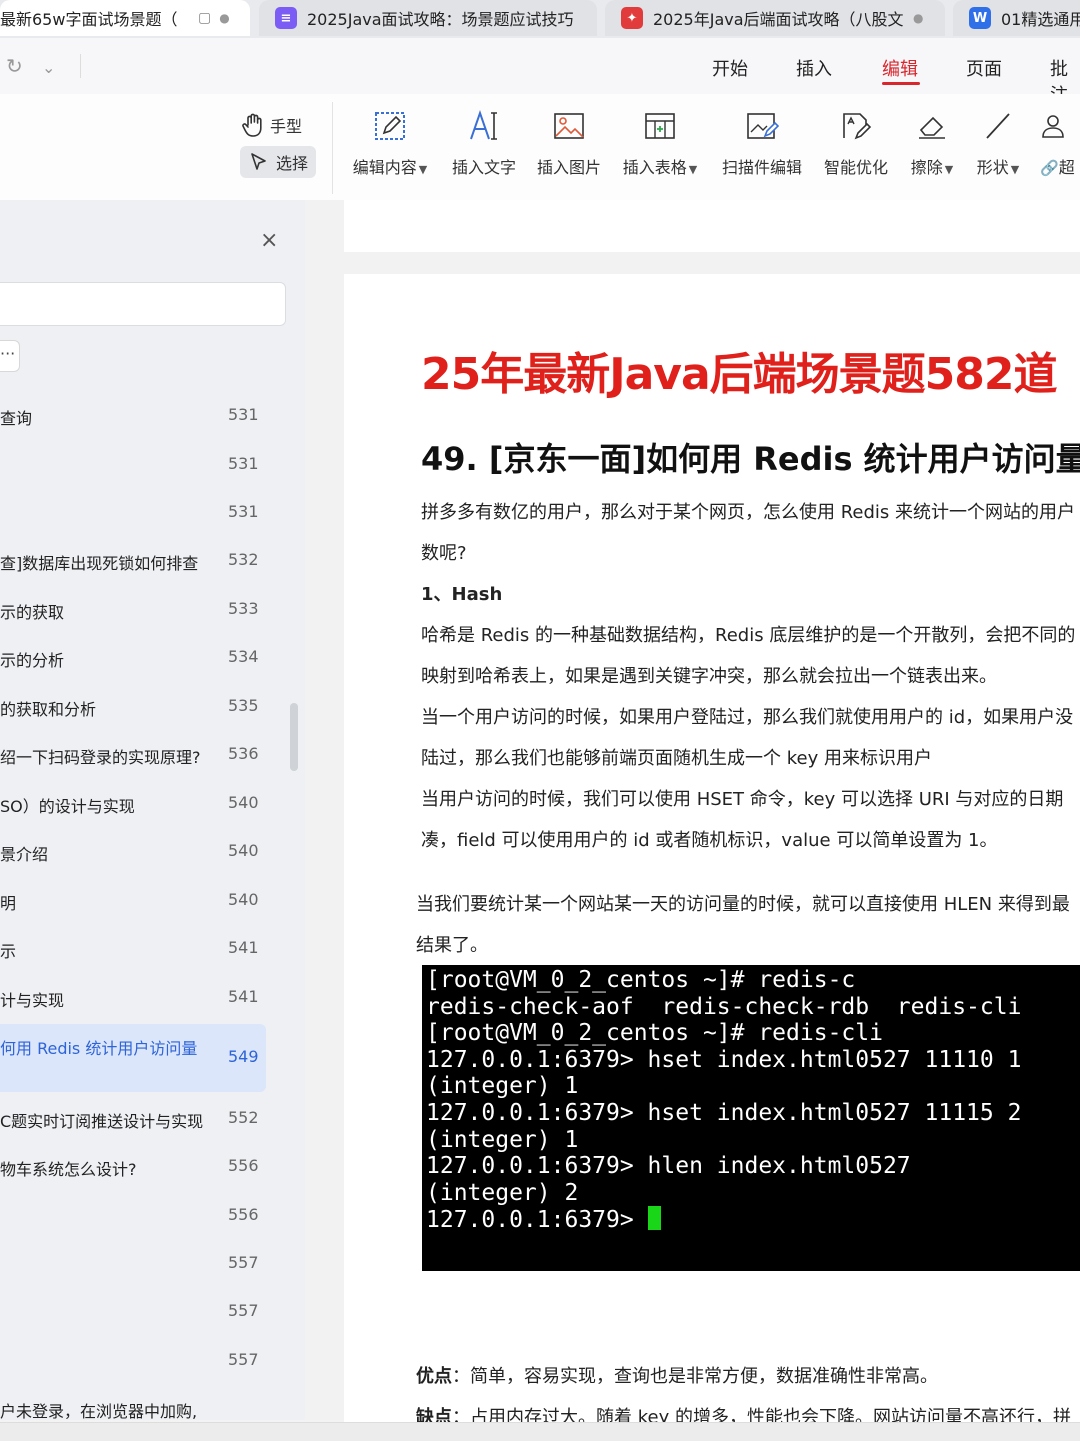  Describe the element at coordinates (712, 226) in the screenshot. I see `previous-page` at that location.